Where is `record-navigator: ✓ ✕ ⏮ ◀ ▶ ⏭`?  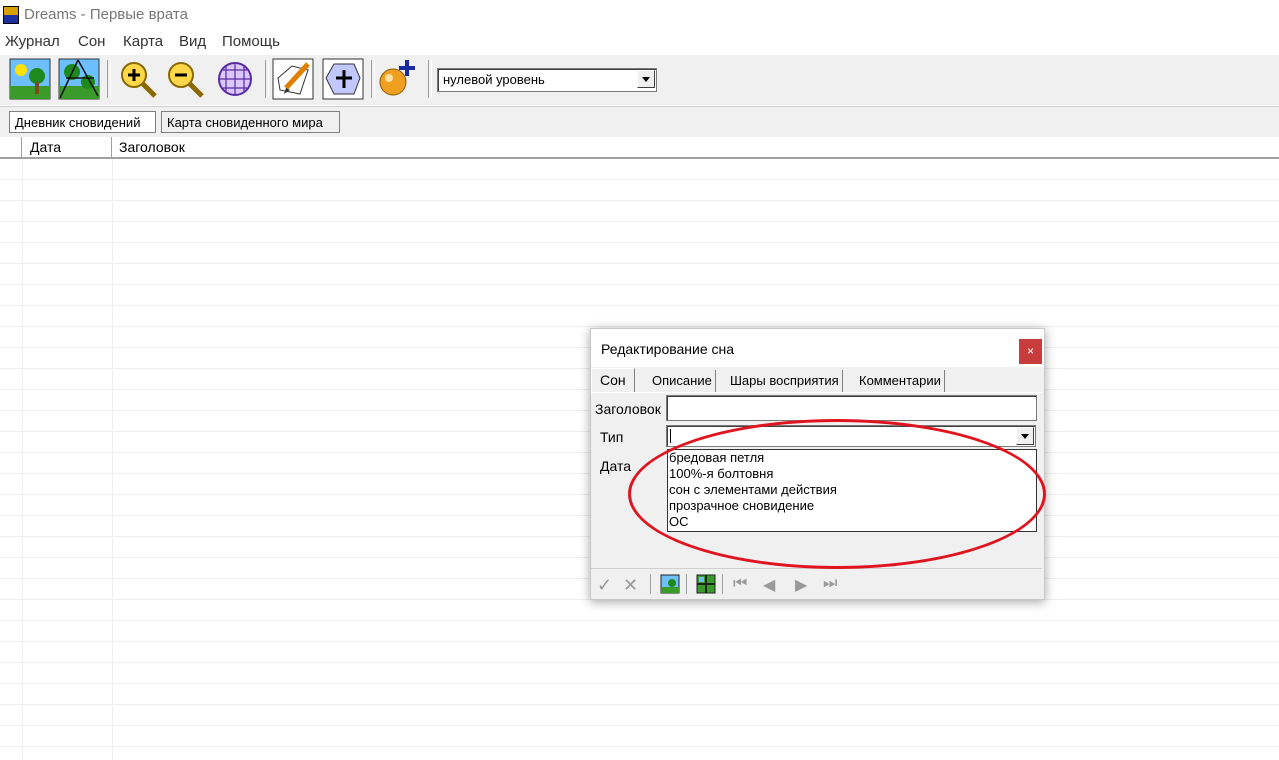
record-navigator: ✓ ✕ ⏮ ◀ ▶ ⏭ is located at coordinates (816, 583).